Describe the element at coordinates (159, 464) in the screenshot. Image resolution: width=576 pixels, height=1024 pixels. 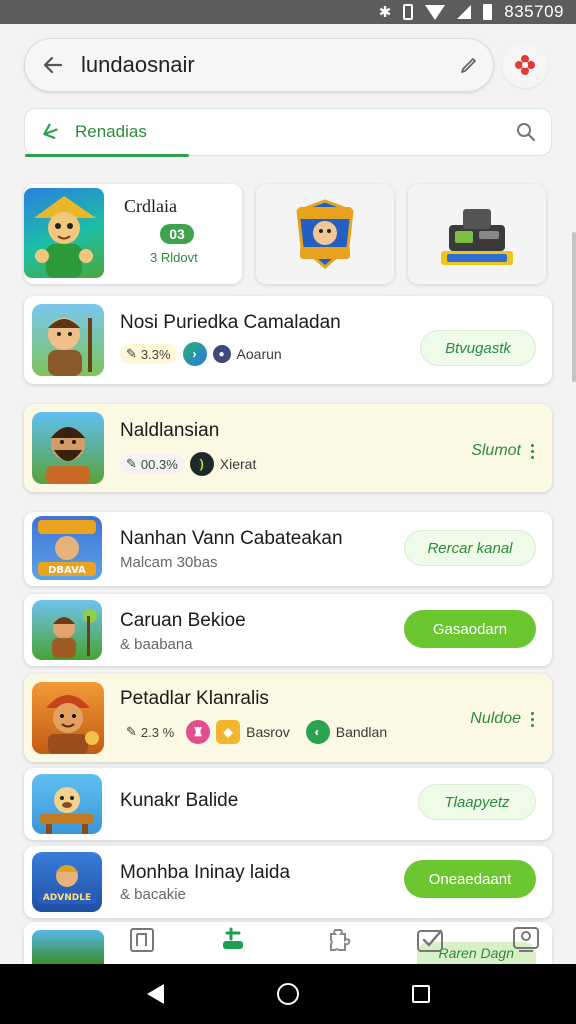
I see `rating-value: 00.3%` at that location.